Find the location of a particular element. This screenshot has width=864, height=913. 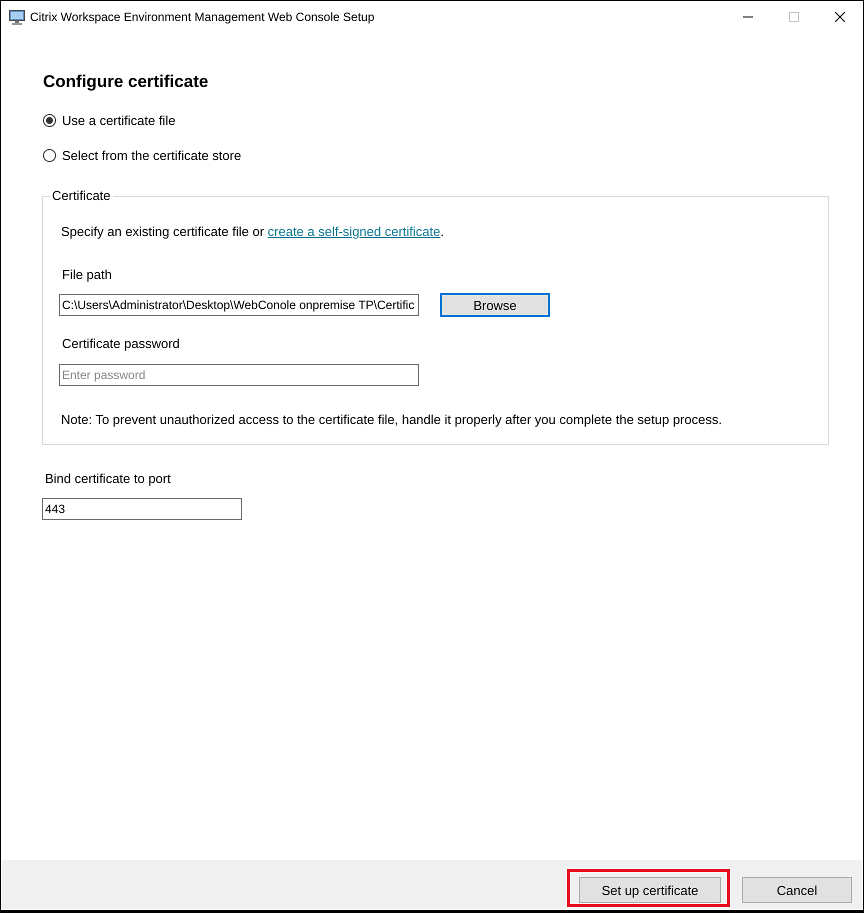

browse-button: Browse is located at coordinates (495, 305).